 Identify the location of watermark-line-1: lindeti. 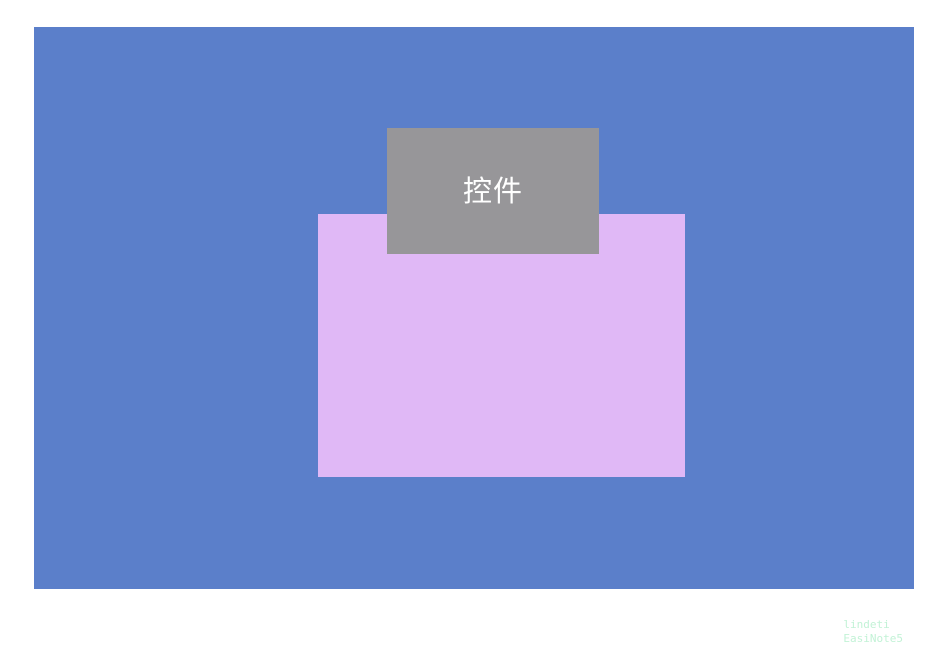
(866, 624).